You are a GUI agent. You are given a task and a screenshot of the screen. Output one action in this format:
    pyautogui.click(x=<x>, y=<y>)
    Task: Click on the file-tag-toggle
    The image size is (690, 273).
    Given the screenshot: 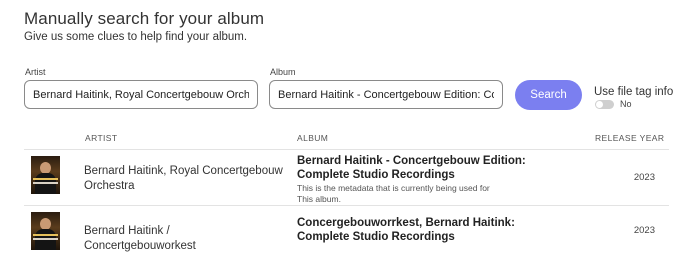 What is the action you would take?
    pyautogui.click(x=604, y=104)
    